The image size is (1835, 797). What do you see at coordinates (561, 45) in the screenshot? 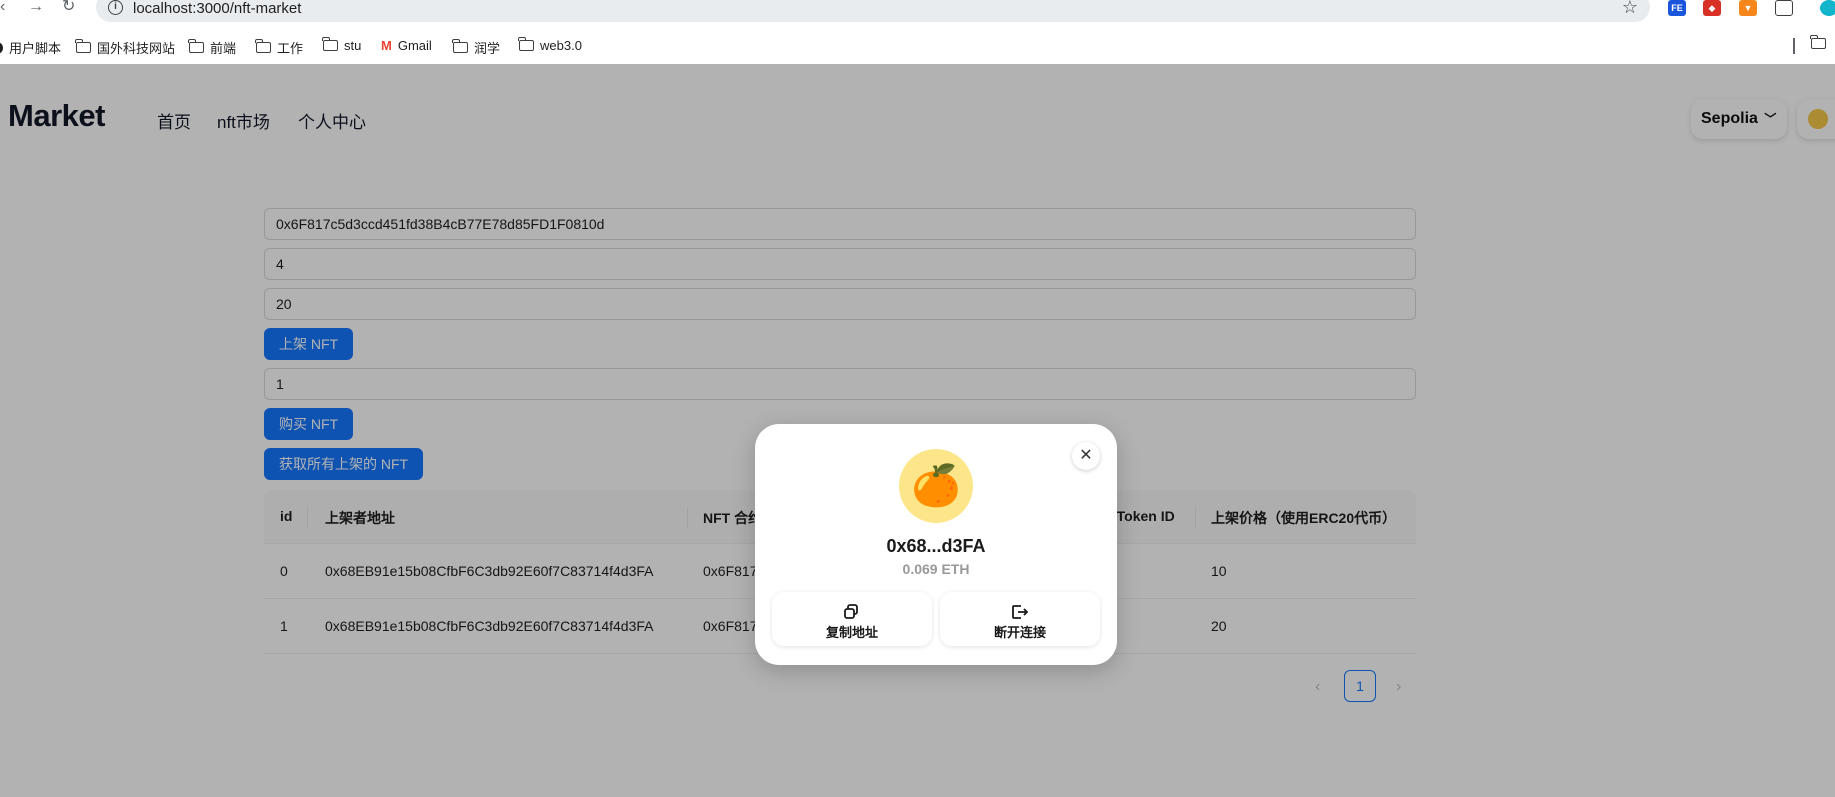
I see `bookmark-label: web3.0` at bounding box center [561, 45].